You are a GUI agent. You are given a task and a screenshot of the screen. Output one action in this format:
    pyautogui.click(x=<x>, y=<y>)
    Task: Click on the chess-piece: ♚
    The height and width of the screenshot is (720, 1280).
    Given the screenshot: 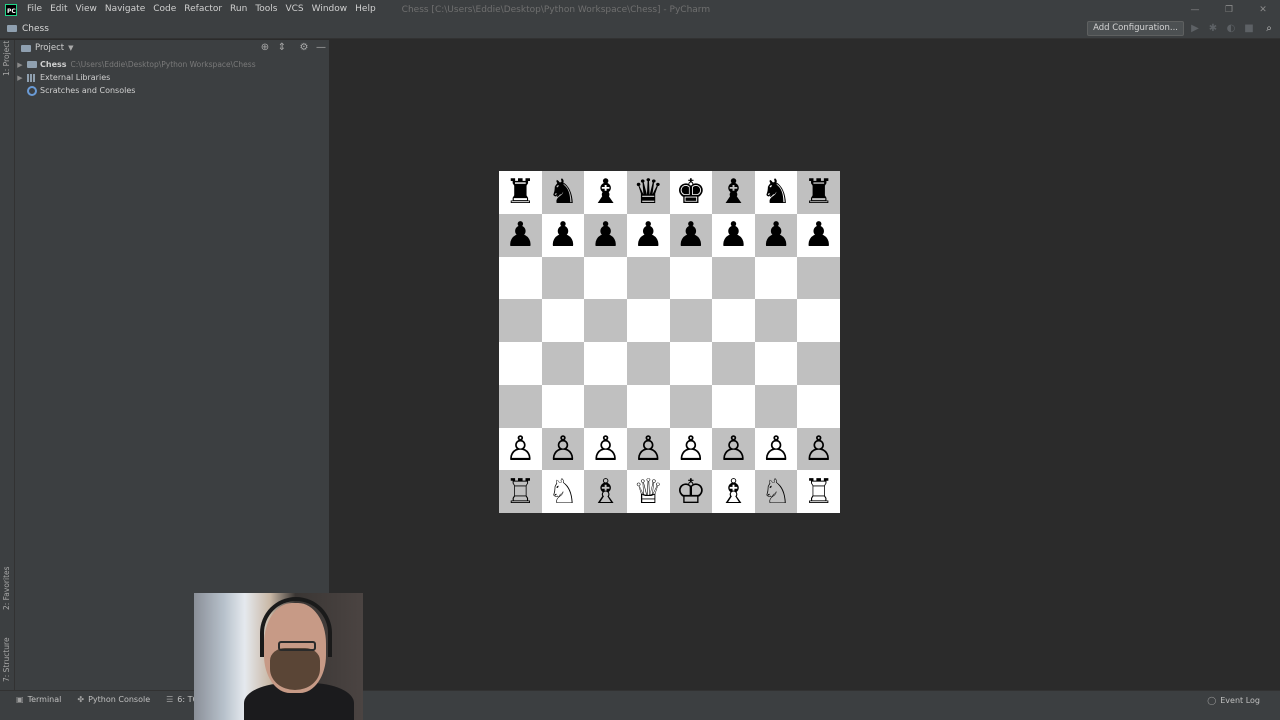 What is the action you would take?
    pyautogui.click(x=691, y=192)
    